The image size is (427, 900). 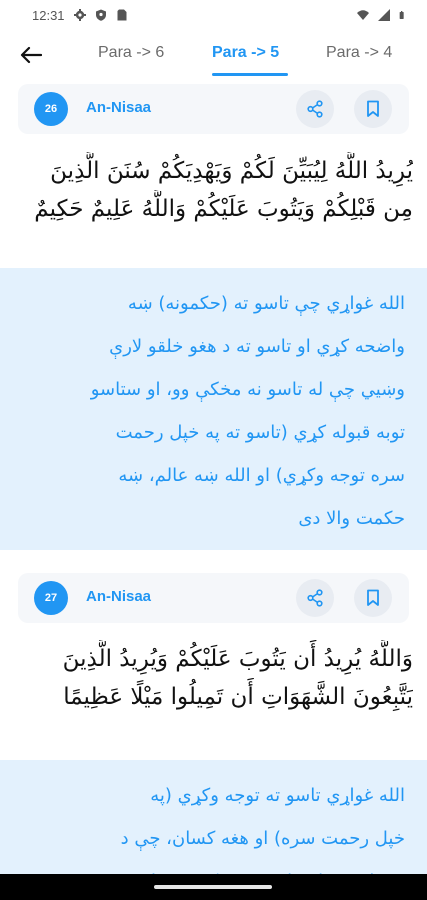 What do you see at coordinates (213, 867) in the screenshot?
I see `translation-line: نفساني خواهشاتو پيروي کوي، غواړي` at bounding box center [213, 867].